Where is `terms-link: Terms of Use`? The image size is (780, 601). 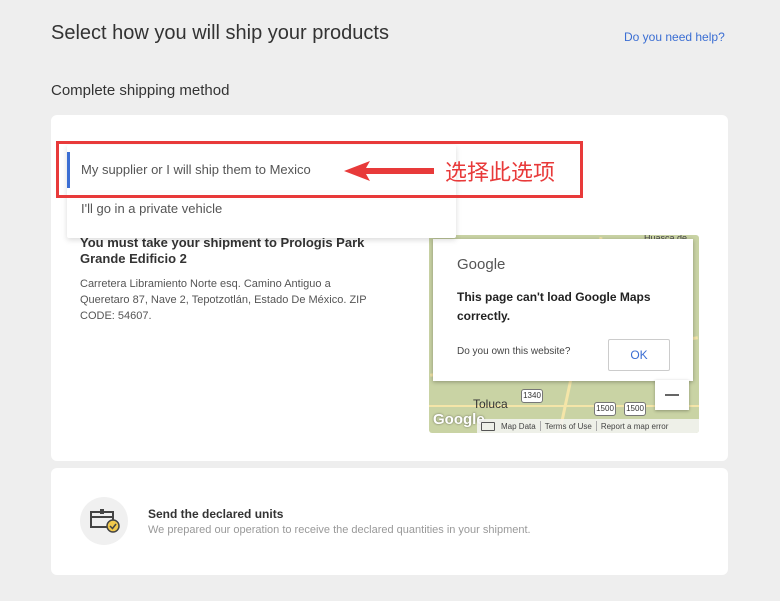
terms-link: Terms of Use is located at coordinates (568, 426).